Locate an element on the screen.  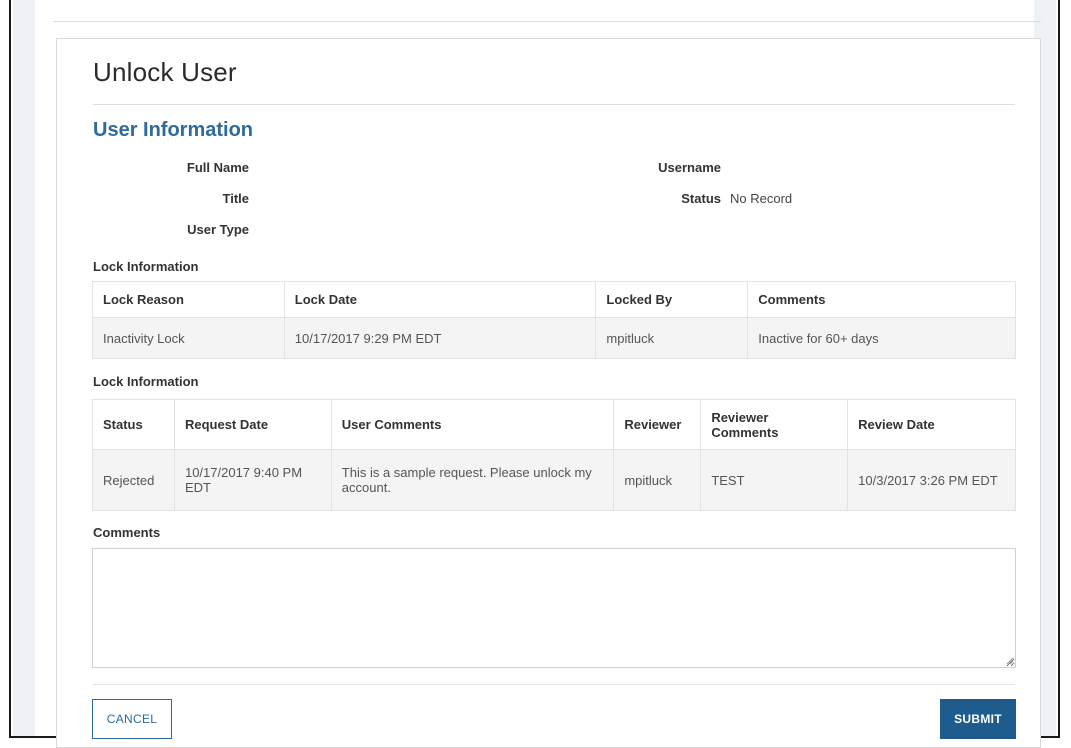
status-value: No Record is located at coordinates (761, 198).